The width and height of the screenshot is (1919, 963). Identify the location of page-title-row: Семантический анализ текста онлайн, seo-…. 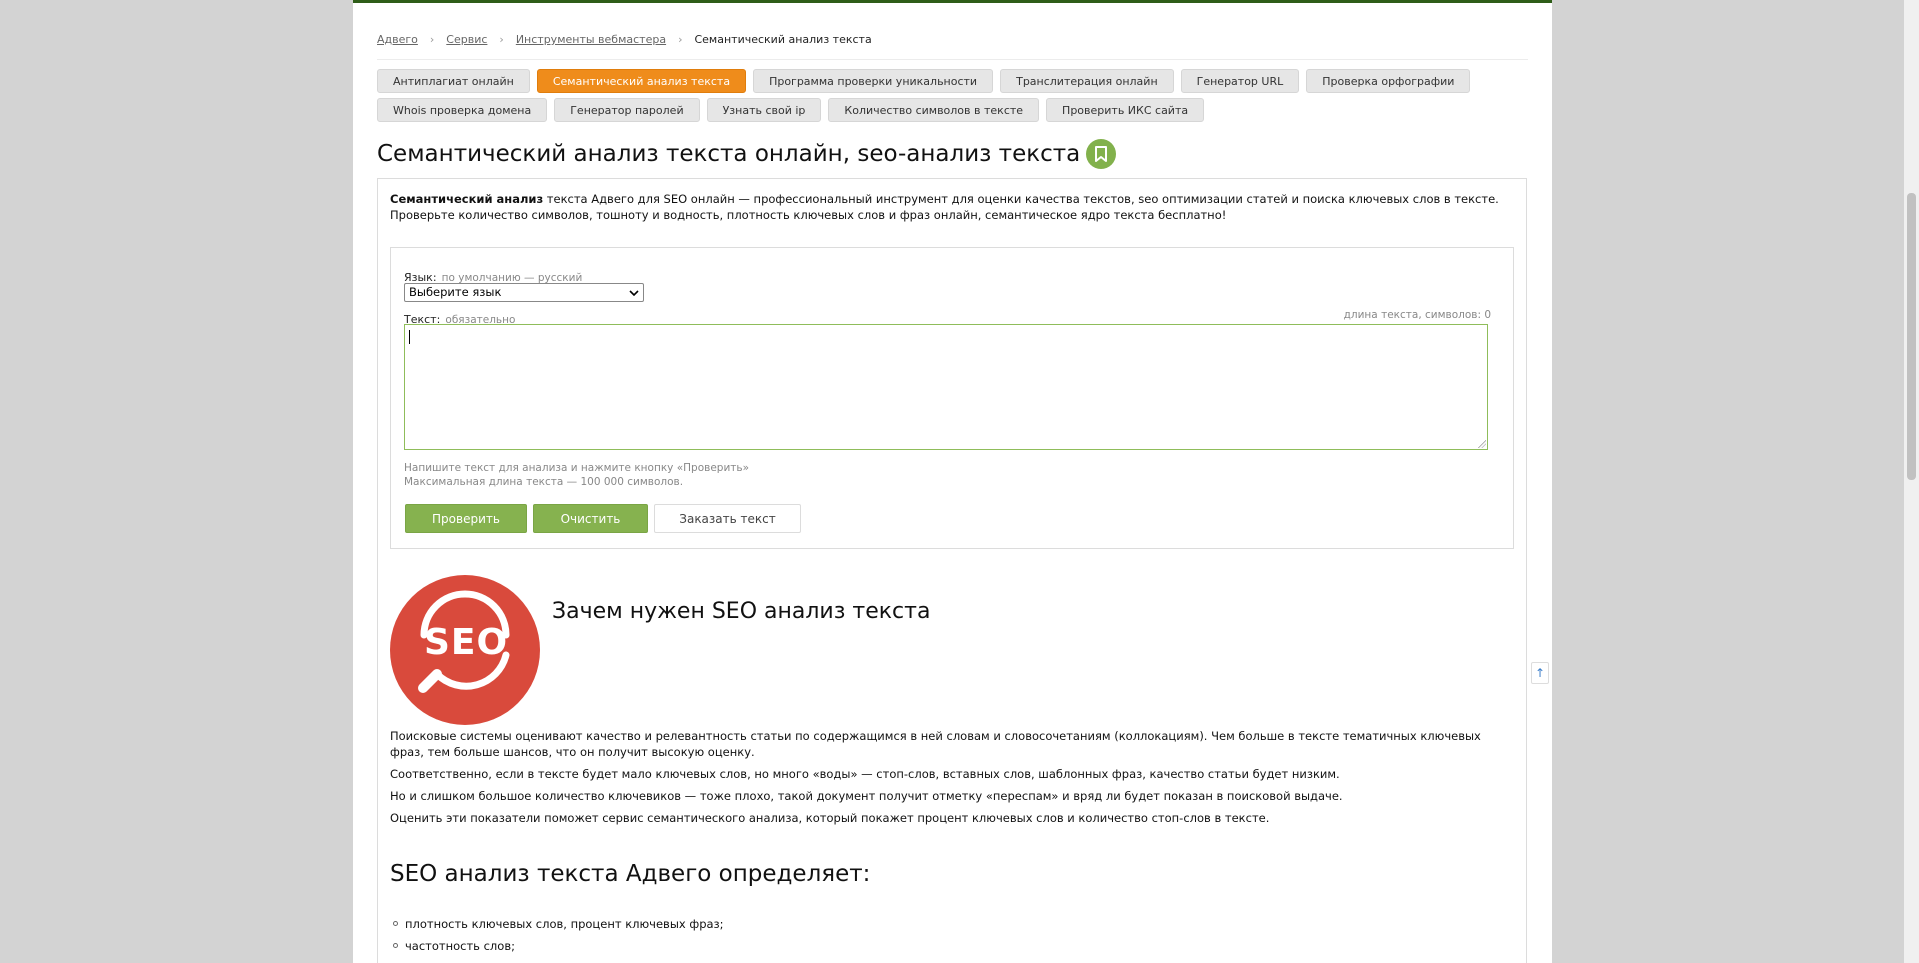
(747, 154).